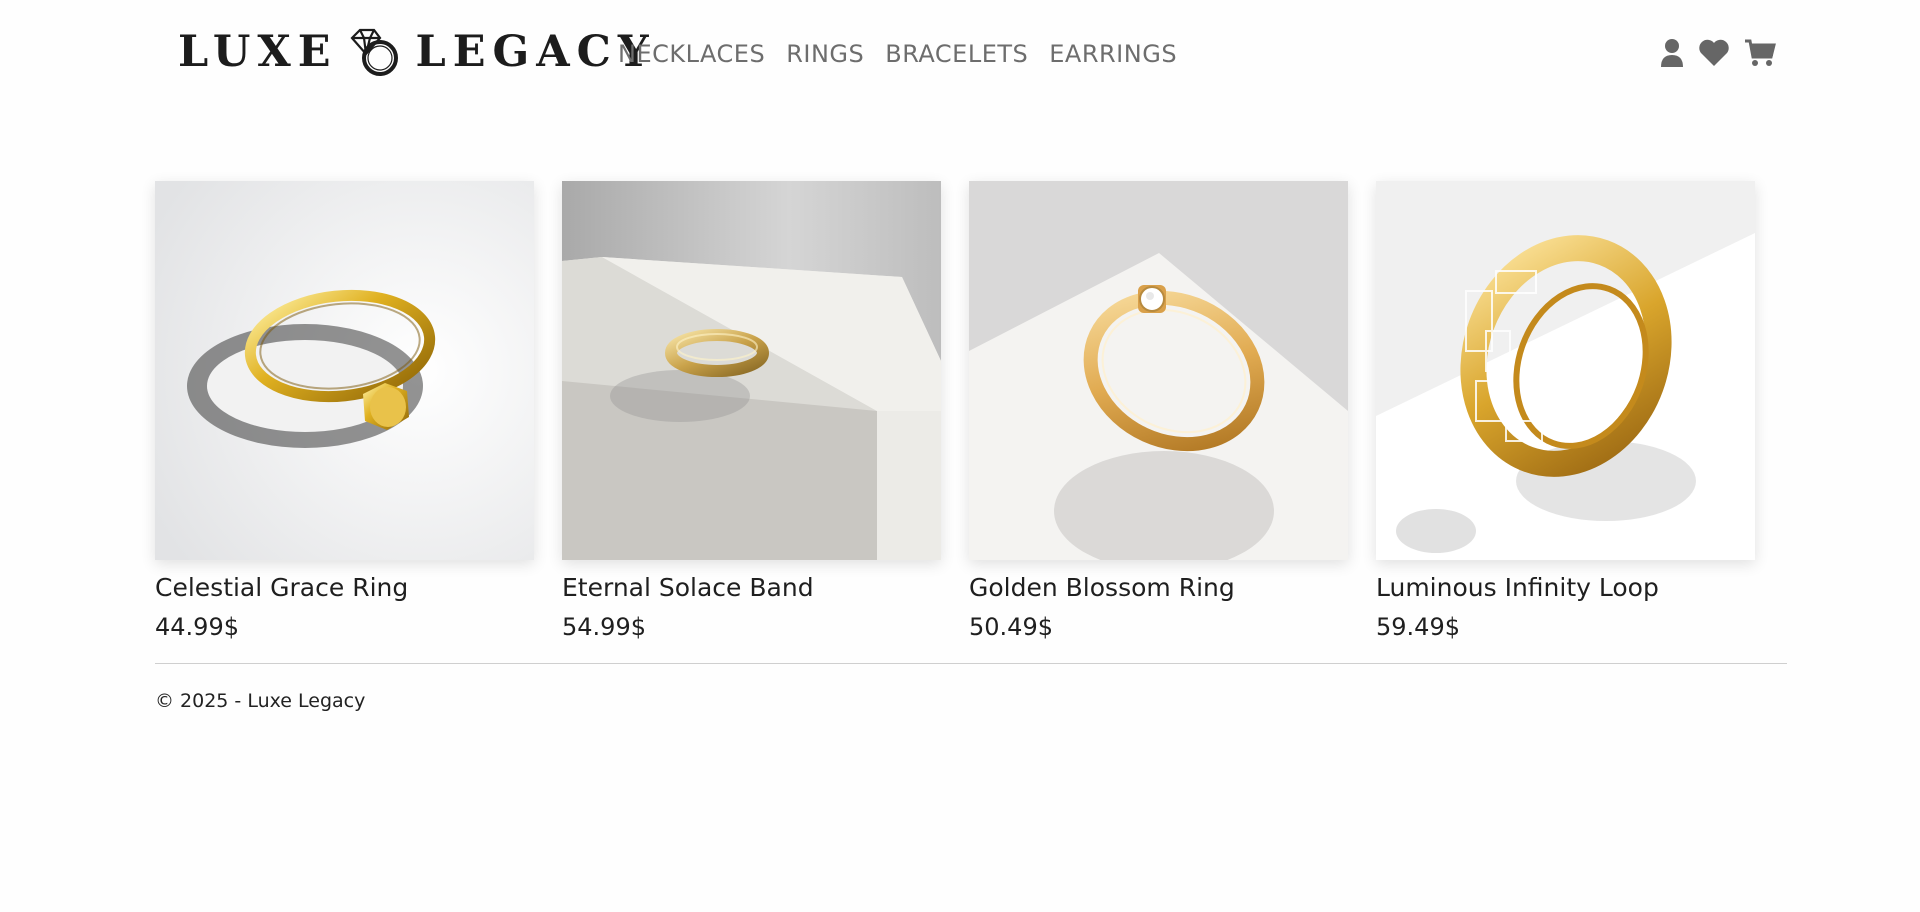  What do you see at coordinates (374, 52) in the screenshot?
I see `diamond-ring-icon` at bounding box center [374, 52].